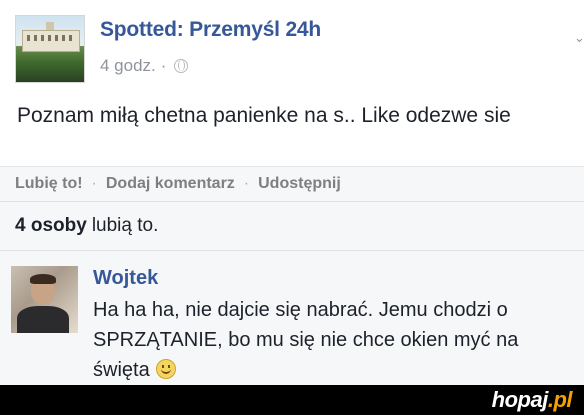 Image resolution: width=584 pixels, height=415 pixels. Describe the element at coordinates (125, 278) in the screenshot. I see `commenter-name-link: Wojtek` at that location.